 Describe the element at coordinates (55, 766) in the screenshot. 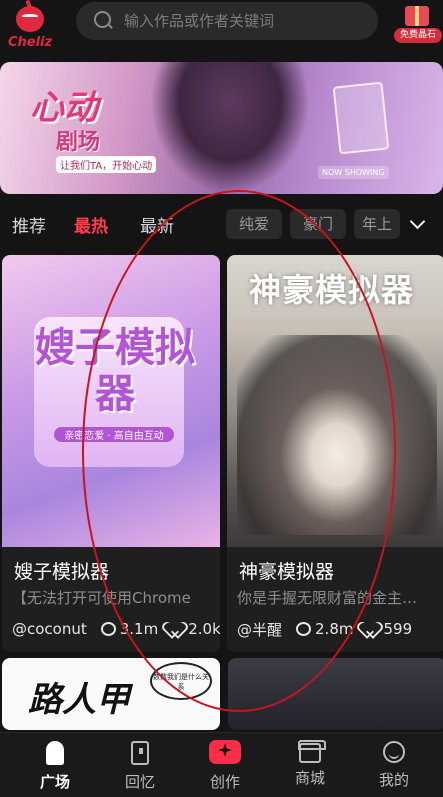

I see `nav-square: 广场` at that location.